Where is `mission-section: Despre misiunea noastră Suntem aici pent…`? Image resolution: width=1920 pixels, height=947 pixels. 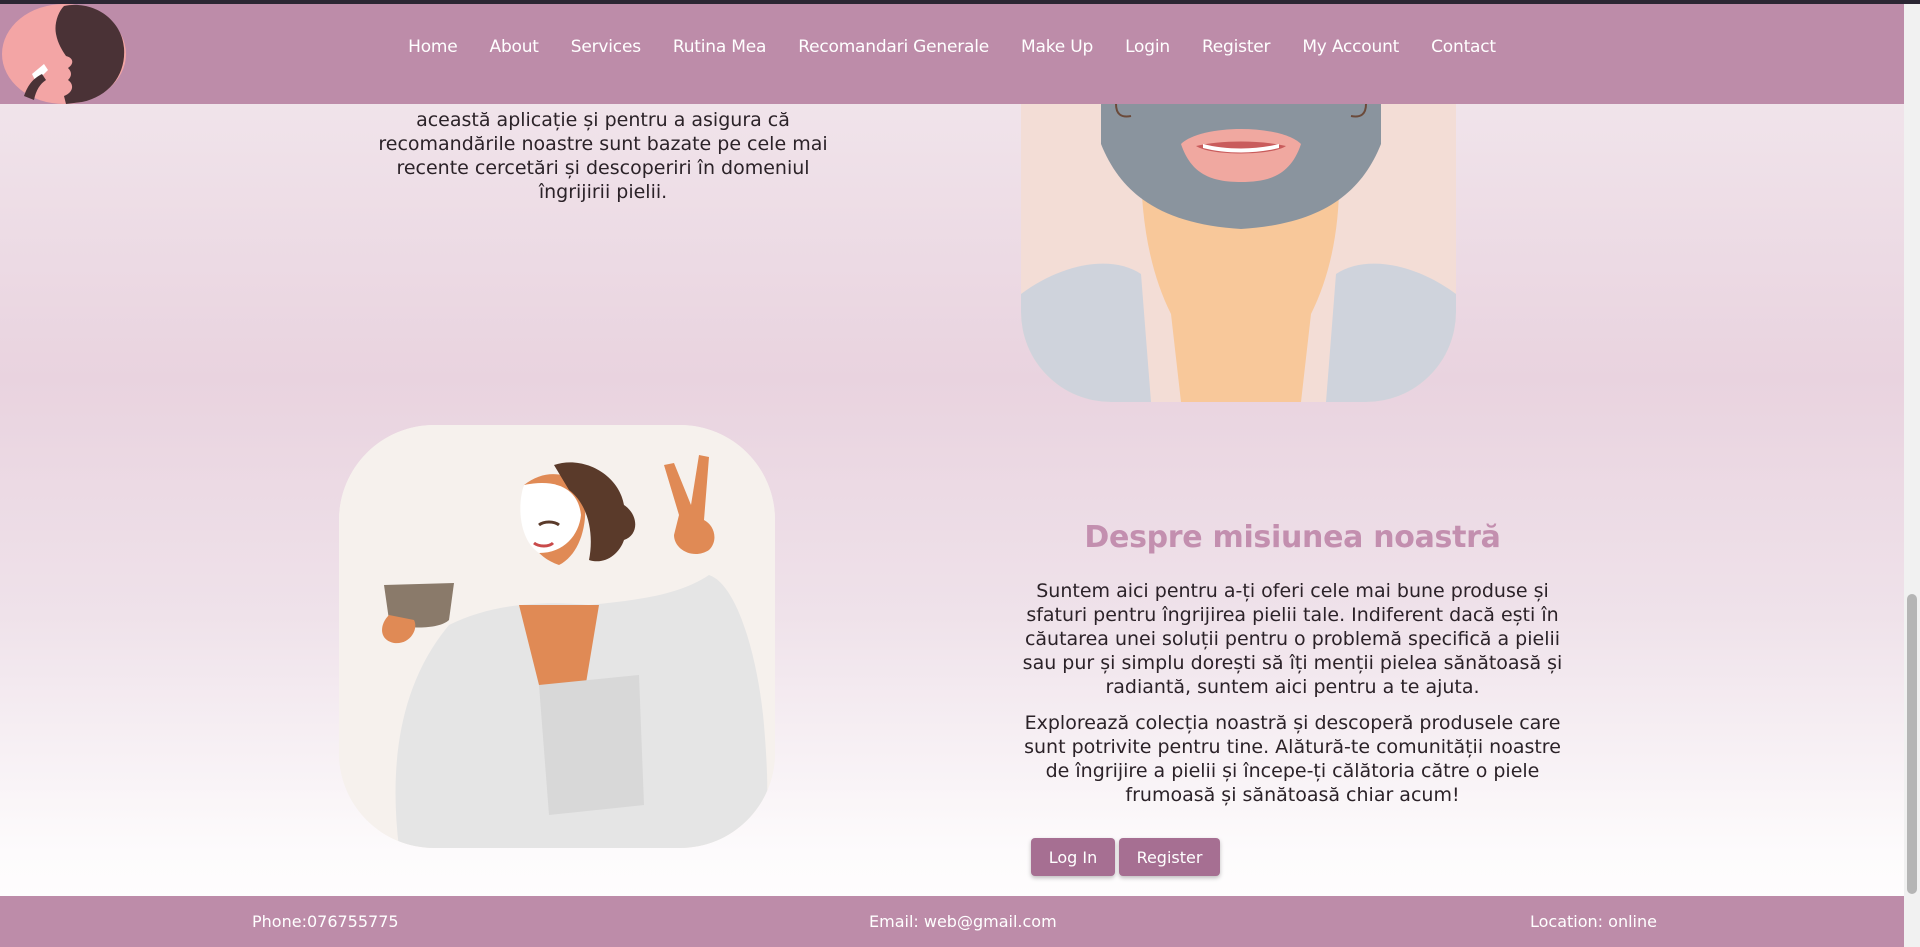
mission-section: Despre misiunea noastră Suntem aici pent… is located at coordinates (1292, 669).